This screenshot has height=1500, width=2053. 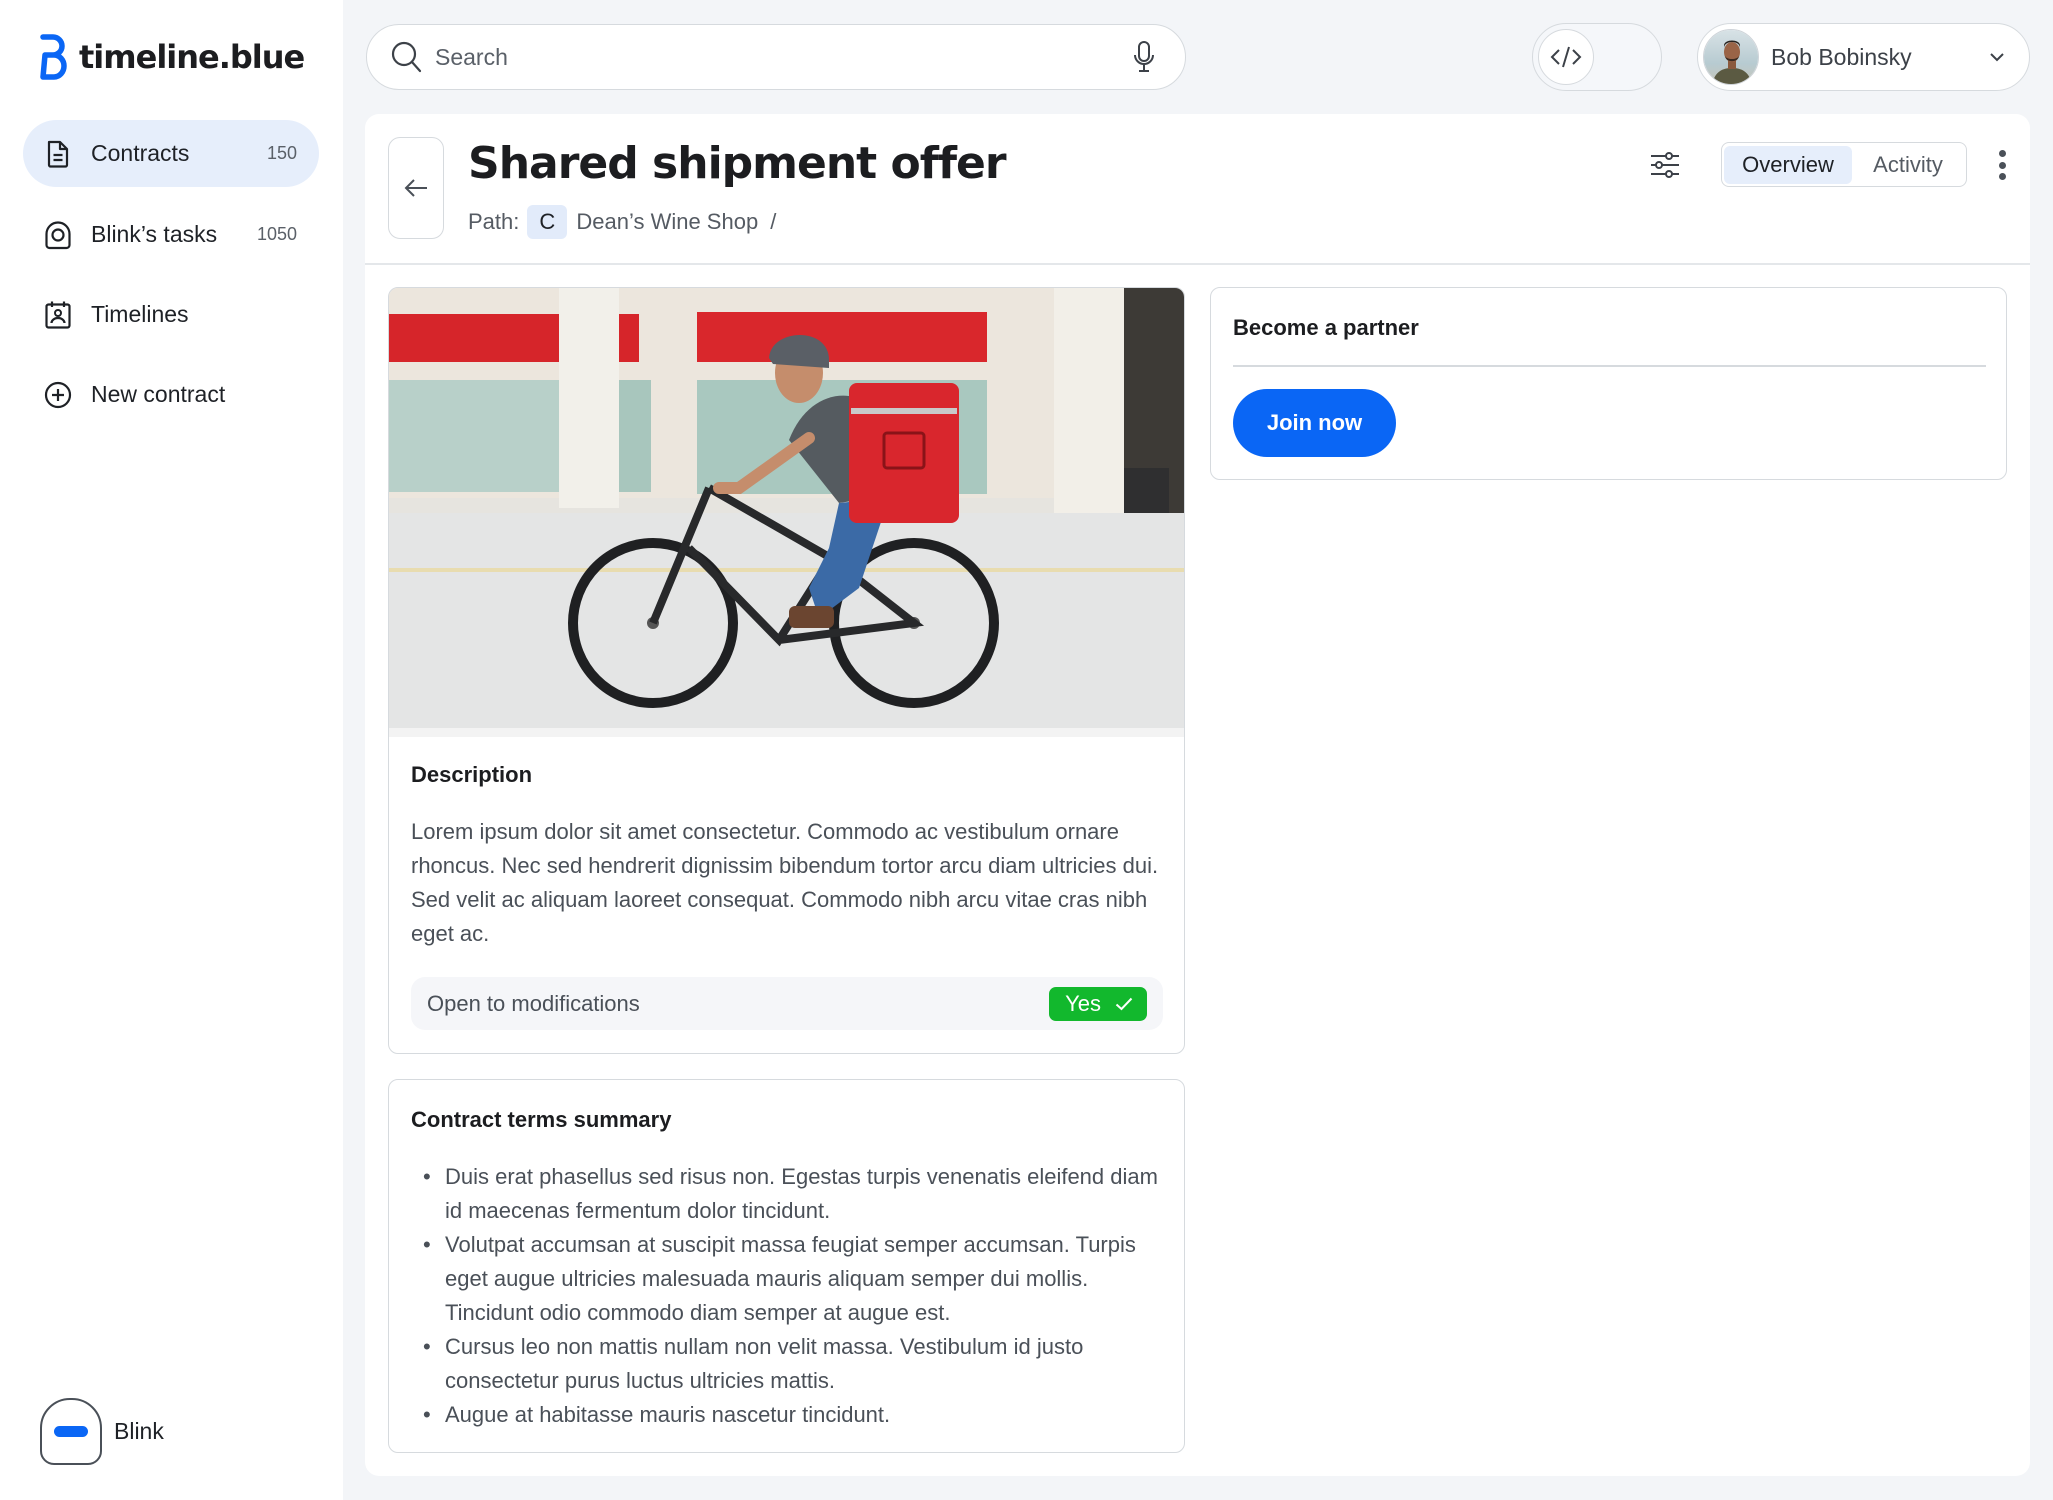 I want to click on chevron-down-icon, so click(x=1997, y=57).